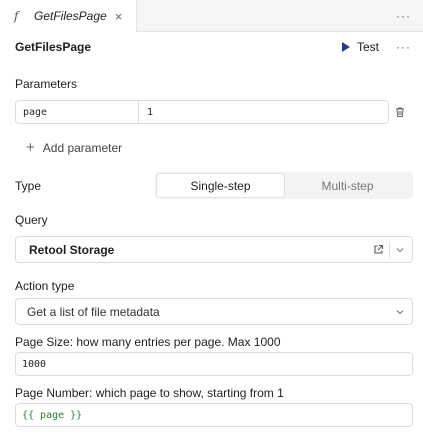 This screenshot has width=423, height=447. What do you see at coordinates (214, 415) in the screenshot?
I see `page-number-input: {{ page }}` at bounding box center [214, 415].